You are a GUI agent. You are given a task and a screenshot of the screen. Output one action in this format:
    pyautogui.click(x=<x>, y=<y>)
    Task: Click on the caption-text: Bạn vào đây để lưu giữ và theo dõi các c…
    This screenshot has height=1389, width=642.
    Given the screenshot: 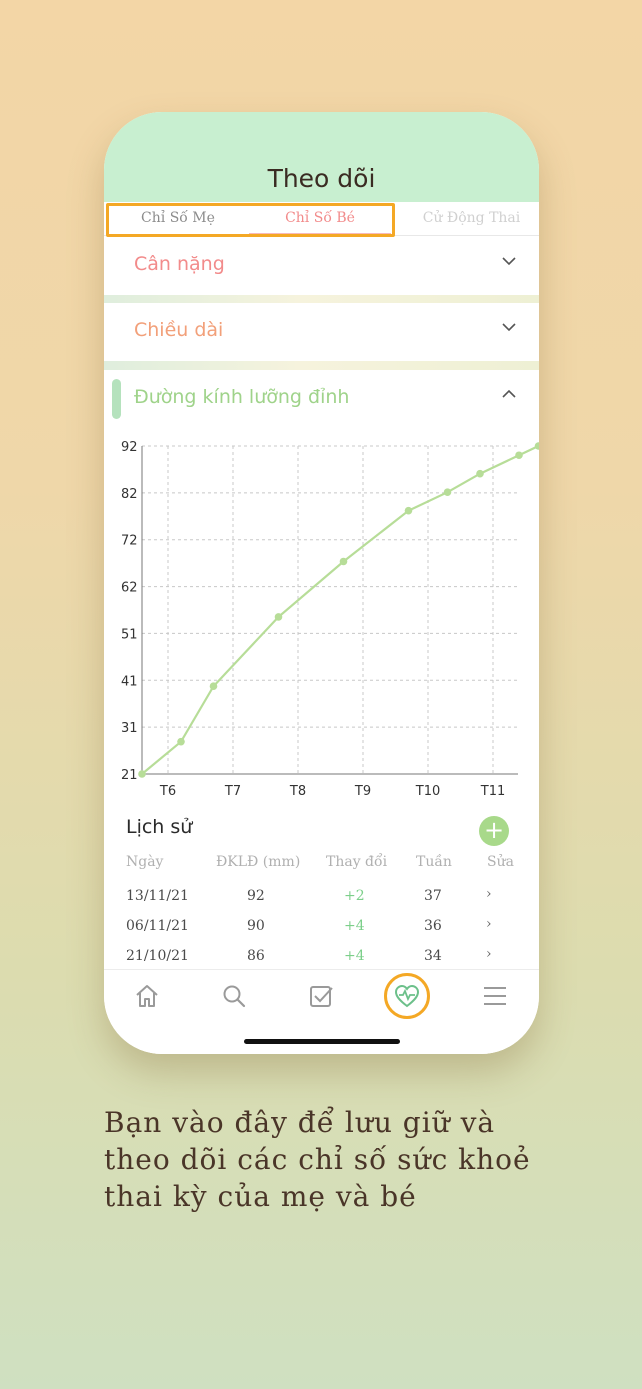 What is the action you would take?
    pyautogui.click(x=317, y=1159)
    